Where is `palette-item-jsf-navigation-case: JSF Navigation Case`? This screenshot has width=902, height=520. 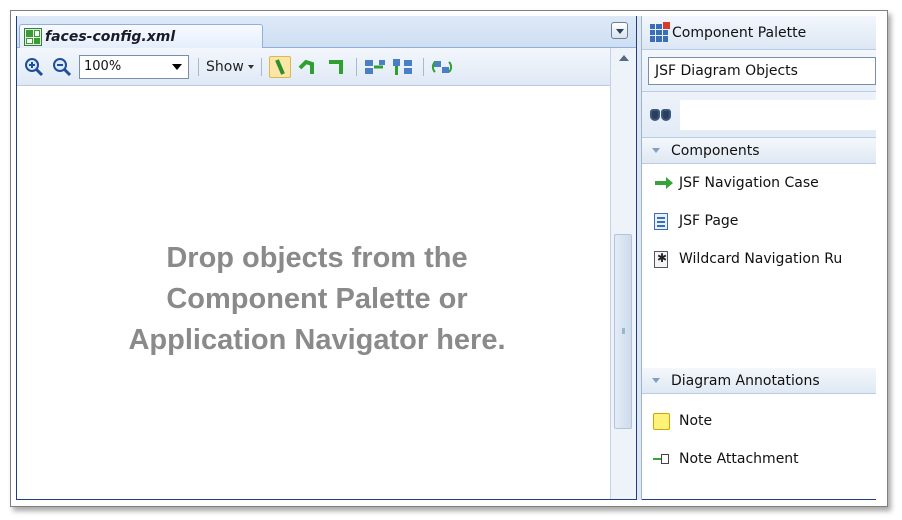 palette-item-jsf-navigation-case: JSF Navigation Case is located at coordinates (759, 183).